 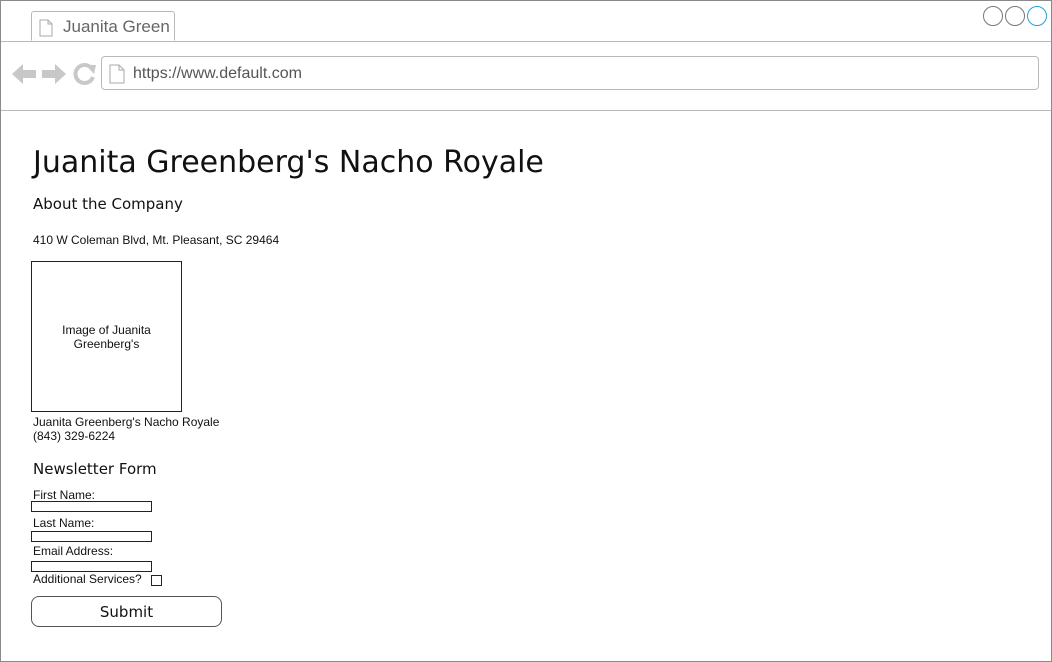 I want to click on last-name-label: Last Name:, so click(x=64, y=523).